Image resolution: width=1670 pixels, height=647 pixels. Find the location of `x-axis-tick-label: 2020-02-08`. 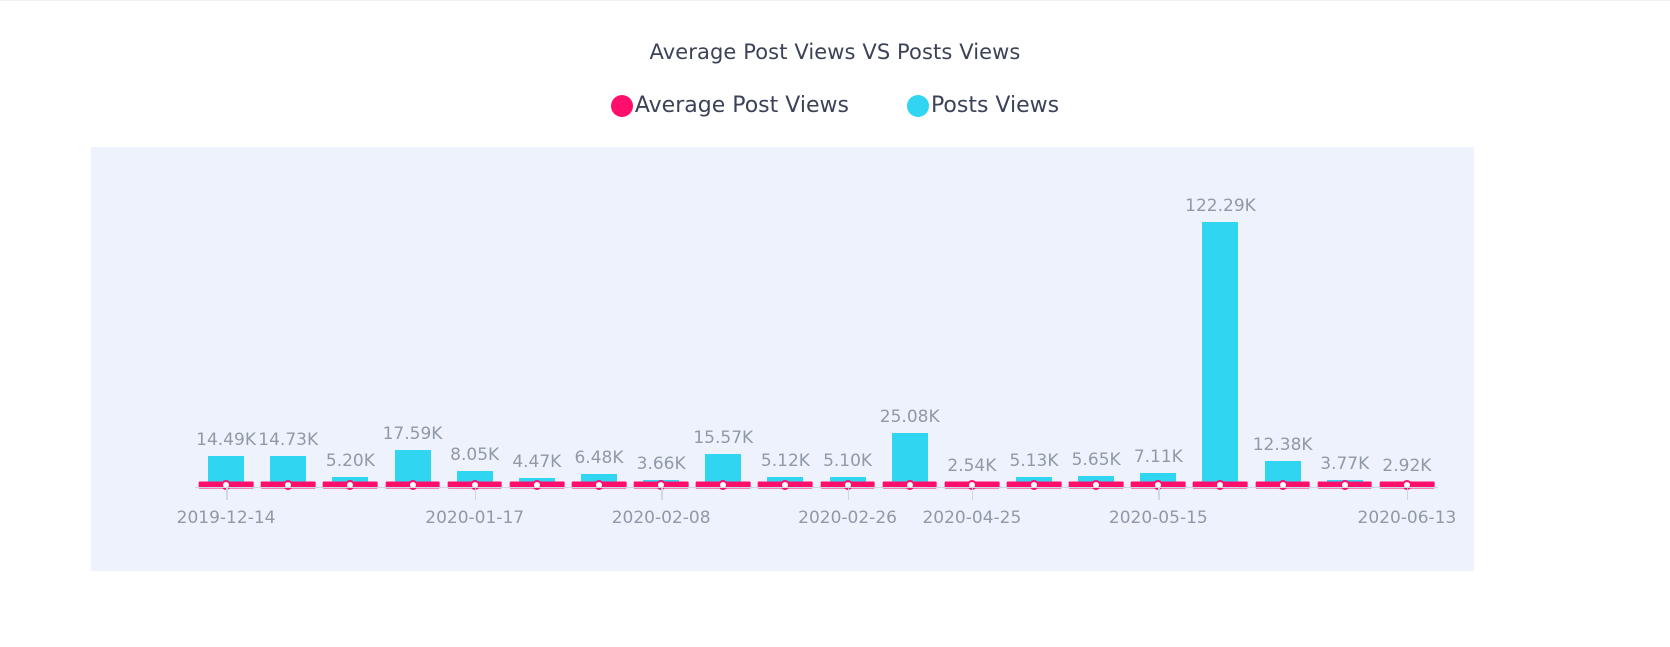

x-axis-tick-label: 2020-02-08 is located at coordinates (661, 518).